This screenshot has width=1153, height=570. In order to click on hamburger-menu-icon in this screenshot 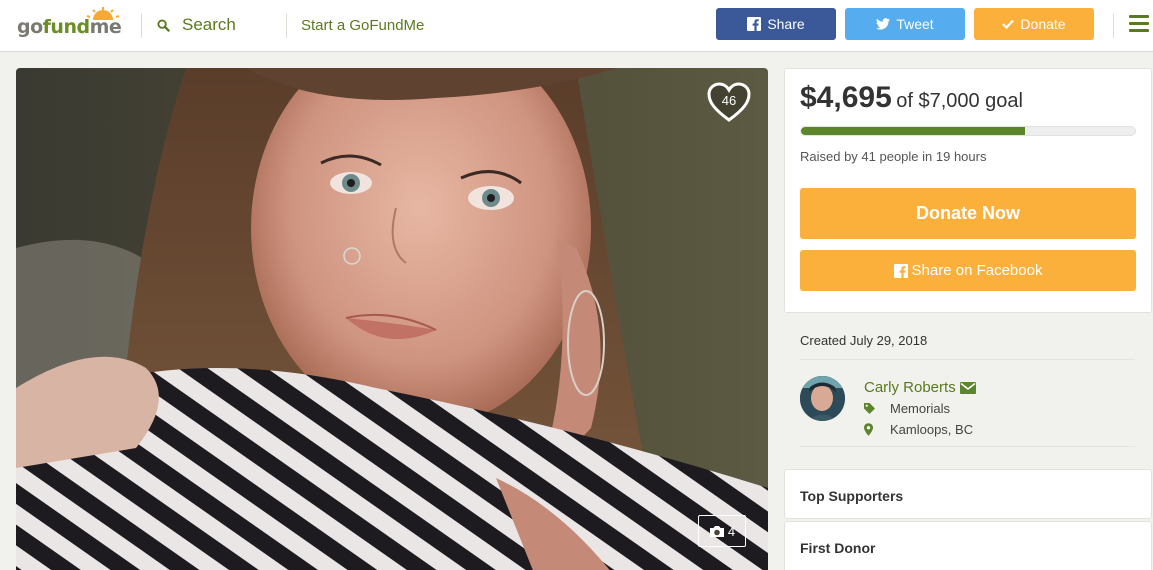, I will do `click(1139, 24)`.